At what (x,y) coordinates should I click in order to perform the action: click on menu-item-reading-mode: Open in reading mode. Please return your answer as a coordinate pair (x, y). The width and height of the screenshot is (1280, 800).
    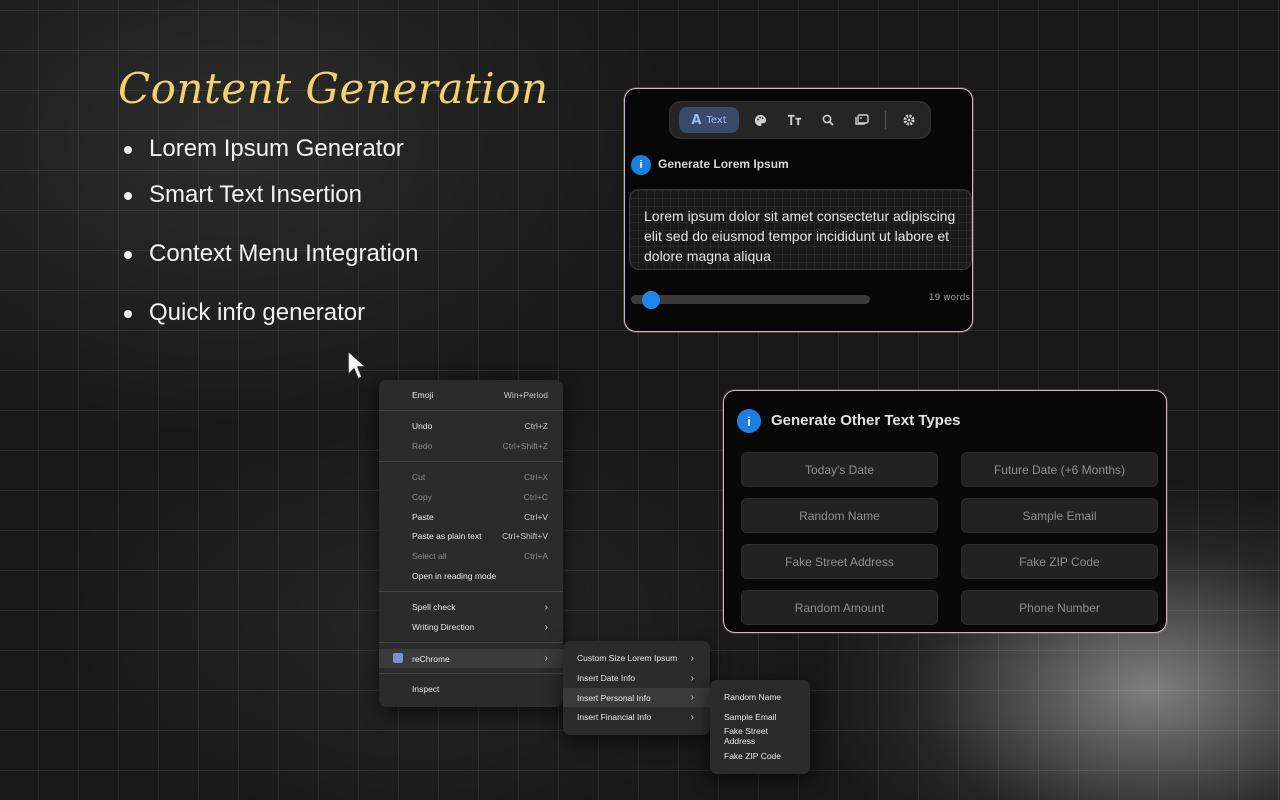
    Looking at the image, I should click on (471, 576).